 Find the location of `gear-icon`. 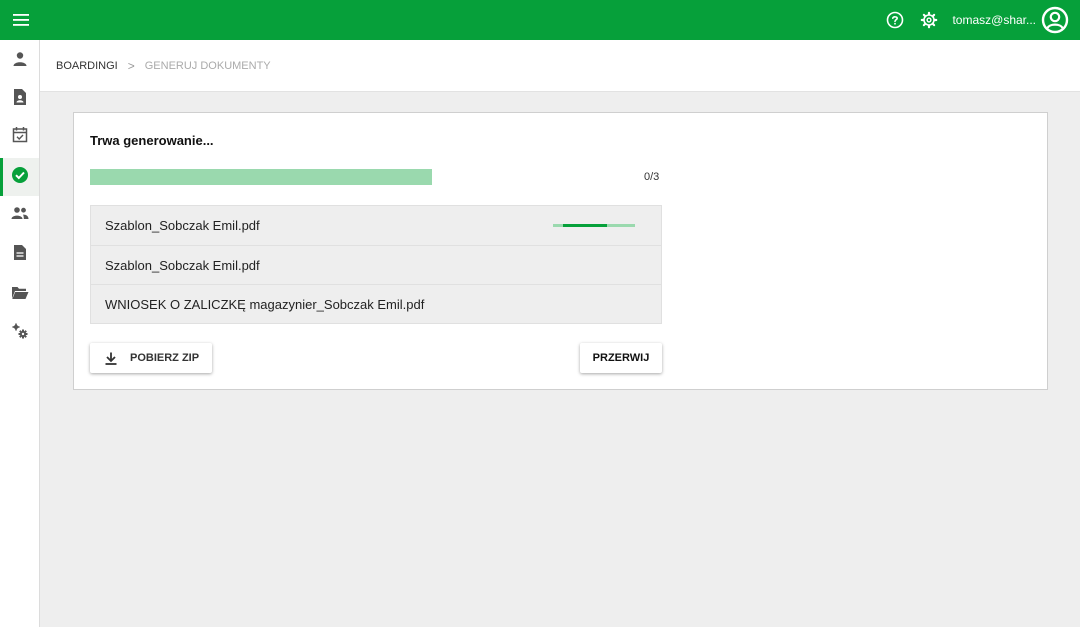

gear-icon is located at coordinates (929, 20).